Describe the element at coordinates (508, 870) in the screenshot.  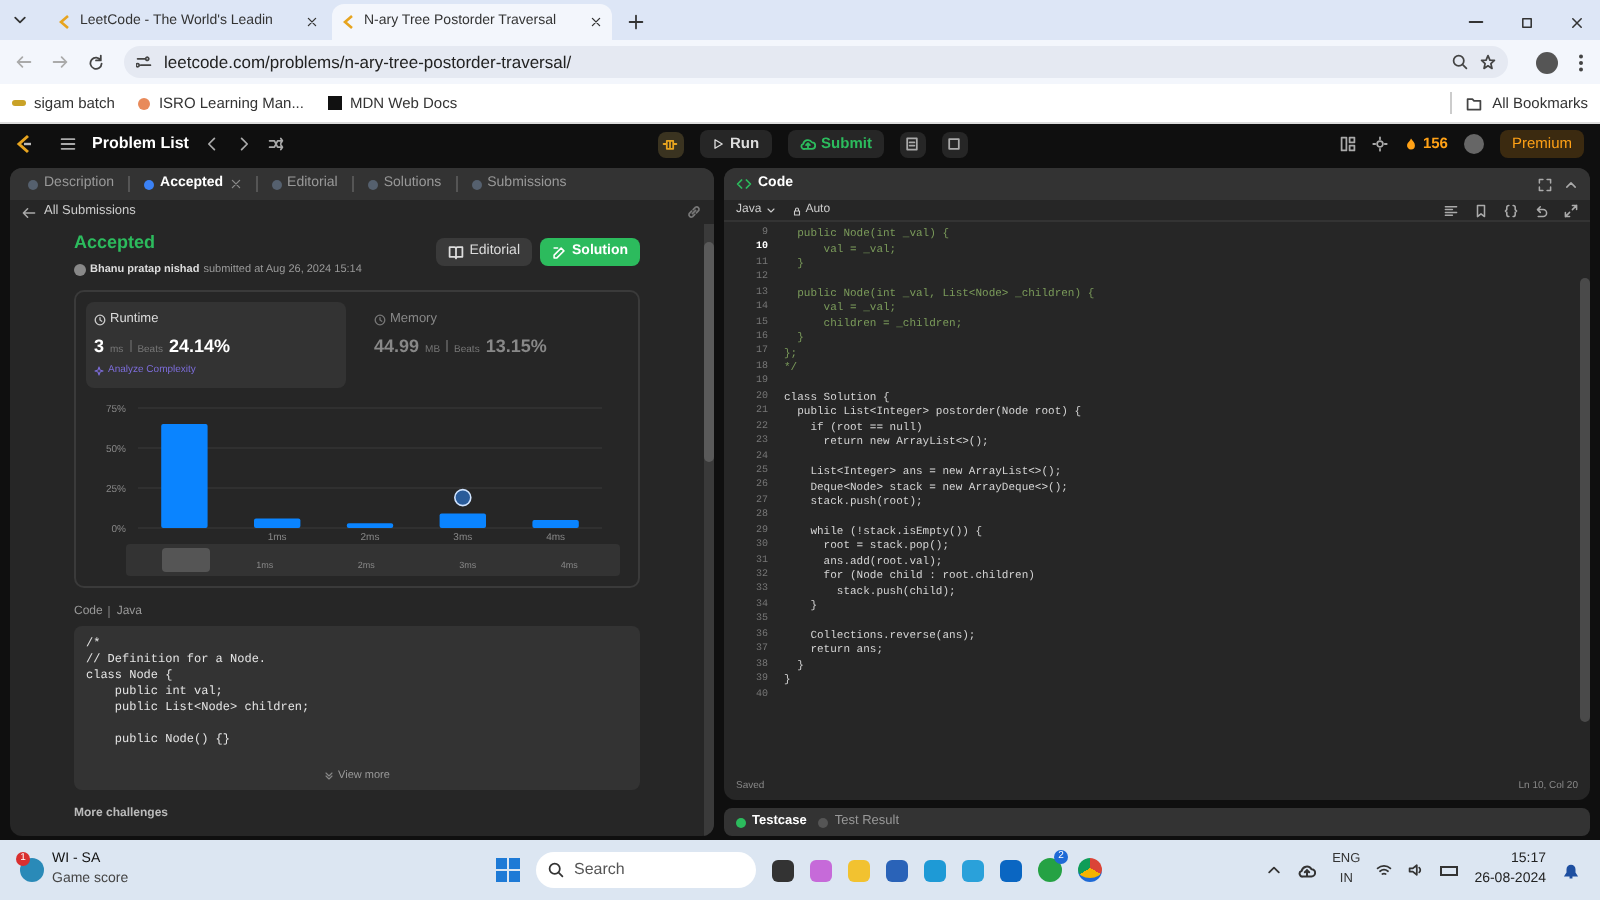
I see `start-button` at that location.